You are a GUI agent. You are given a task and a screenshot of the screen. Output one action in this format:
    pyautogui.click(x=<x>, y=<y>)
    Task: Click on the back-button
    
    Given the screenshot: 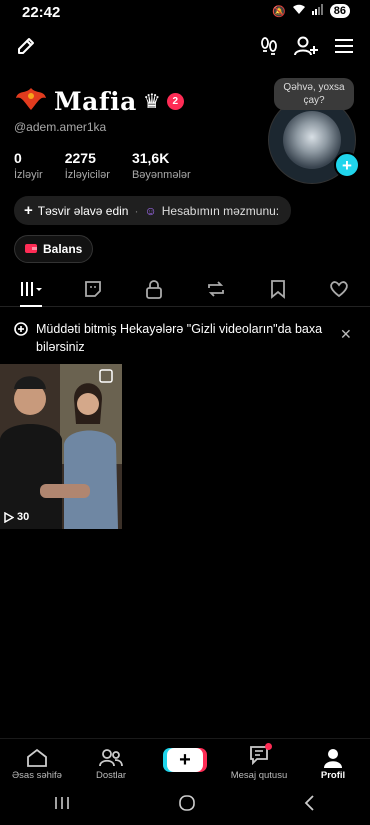 What is the action you would take?
    pyautogui.click(x=310, y=805)
    